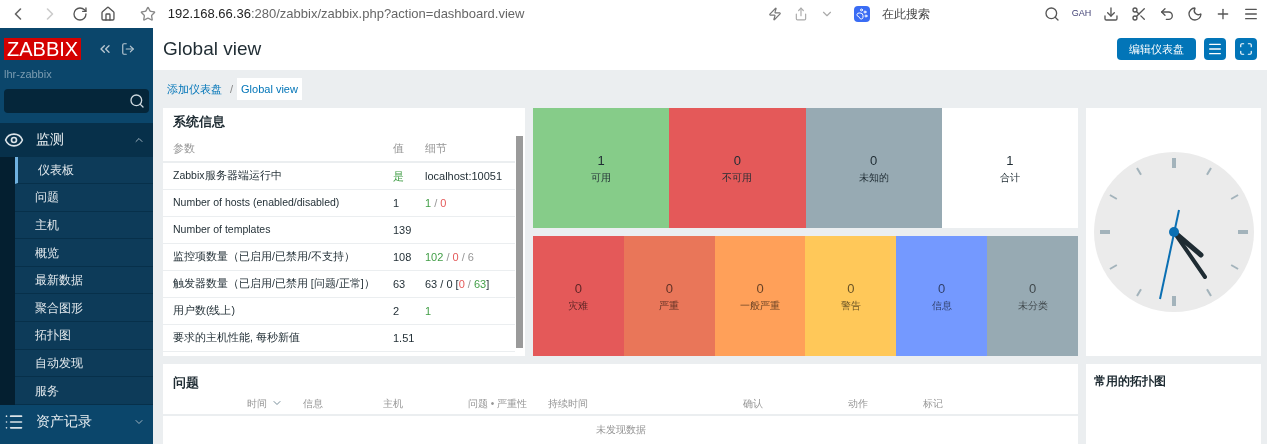  What do you see at coordinates (222, 230) in the screenshot?
I see `table-cell-text: Number of templates` at bounding box center [222, 230].